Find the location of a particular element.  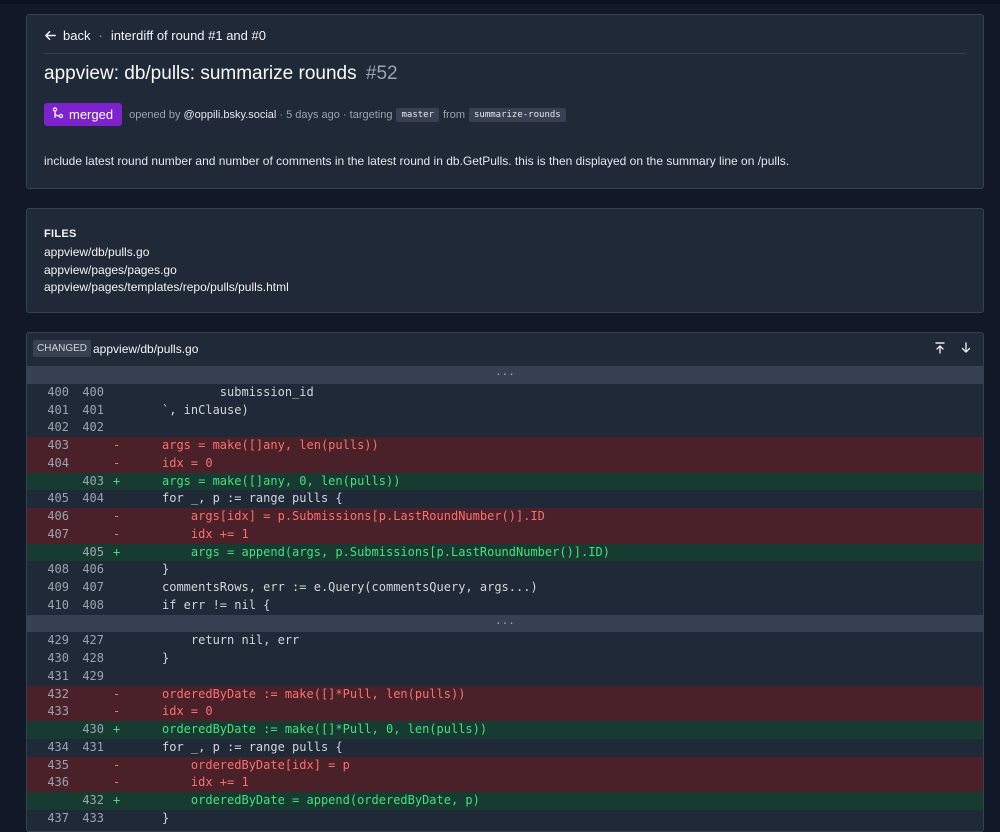

old-line-number: 435 is located at coordinates (58, 764).